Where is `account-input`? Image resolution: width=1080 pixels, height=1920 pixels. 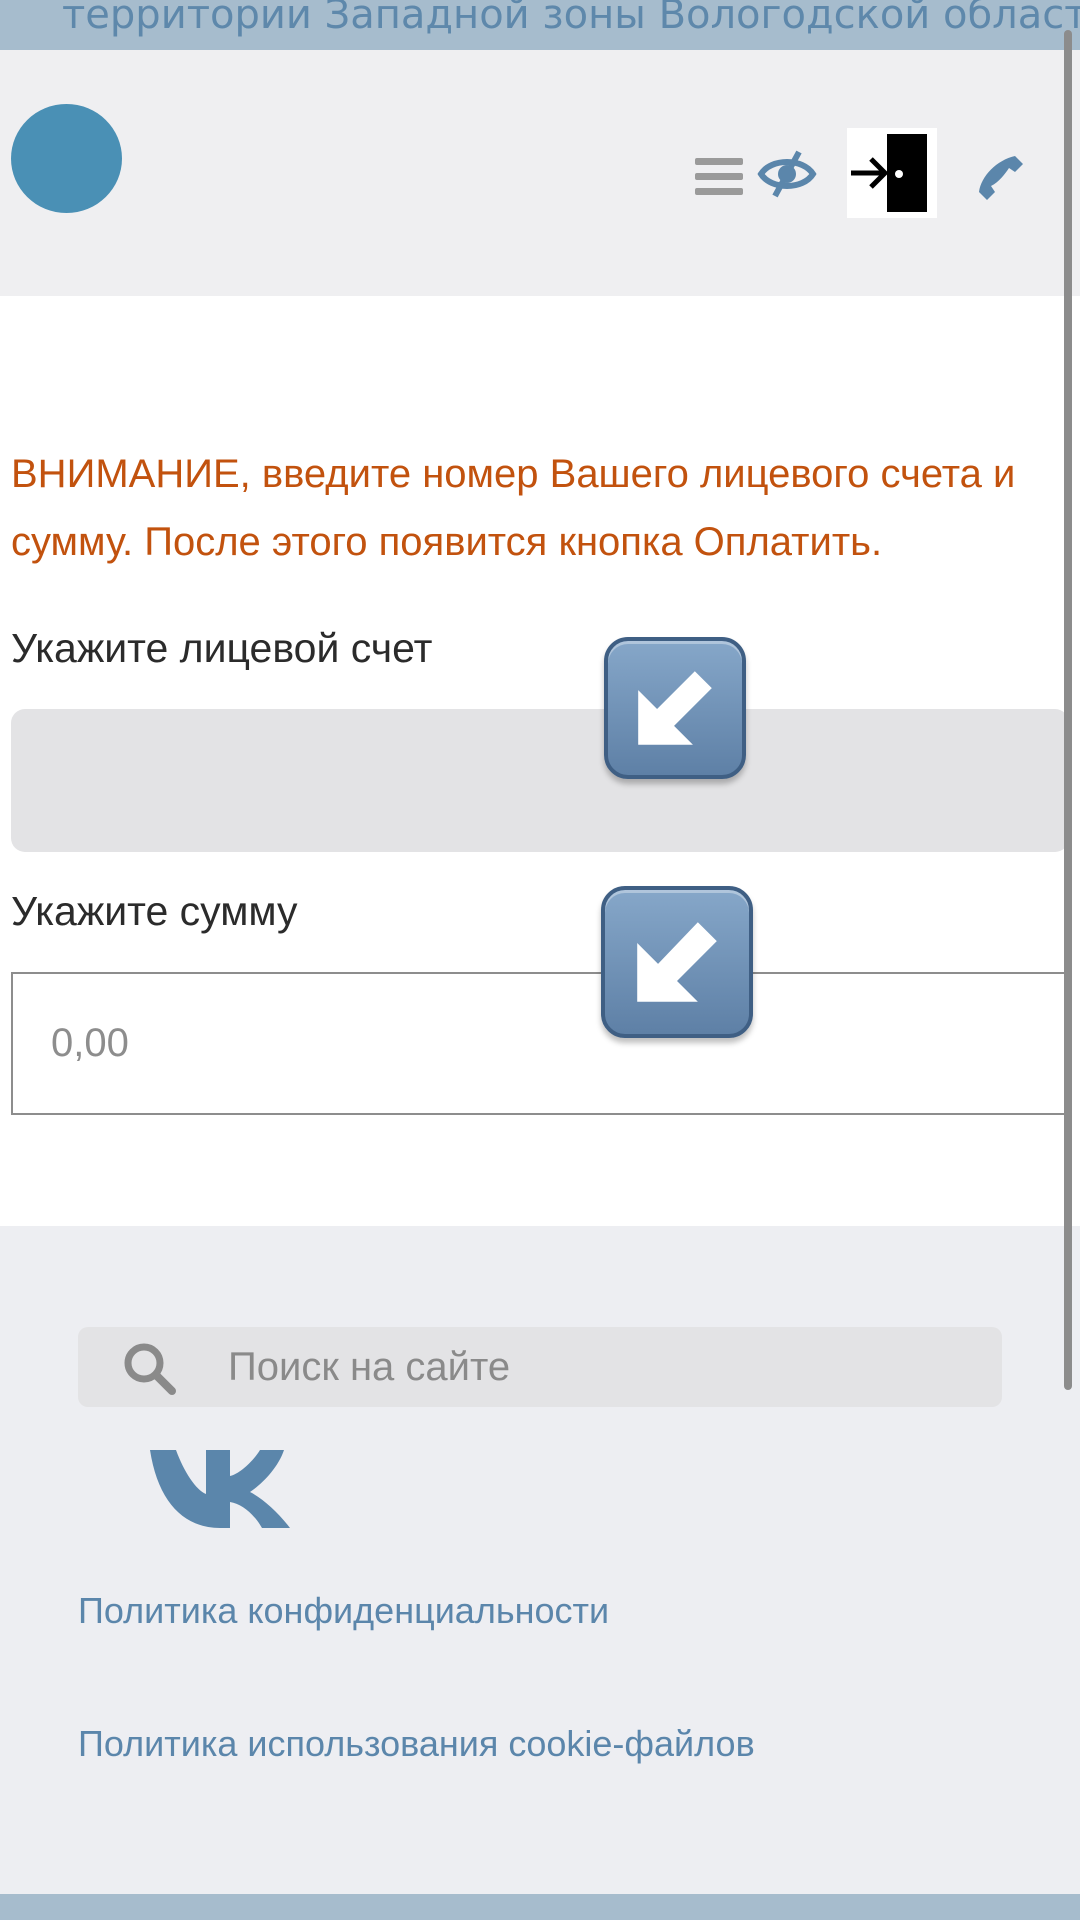
account-input is located at coordinates (540, 780).